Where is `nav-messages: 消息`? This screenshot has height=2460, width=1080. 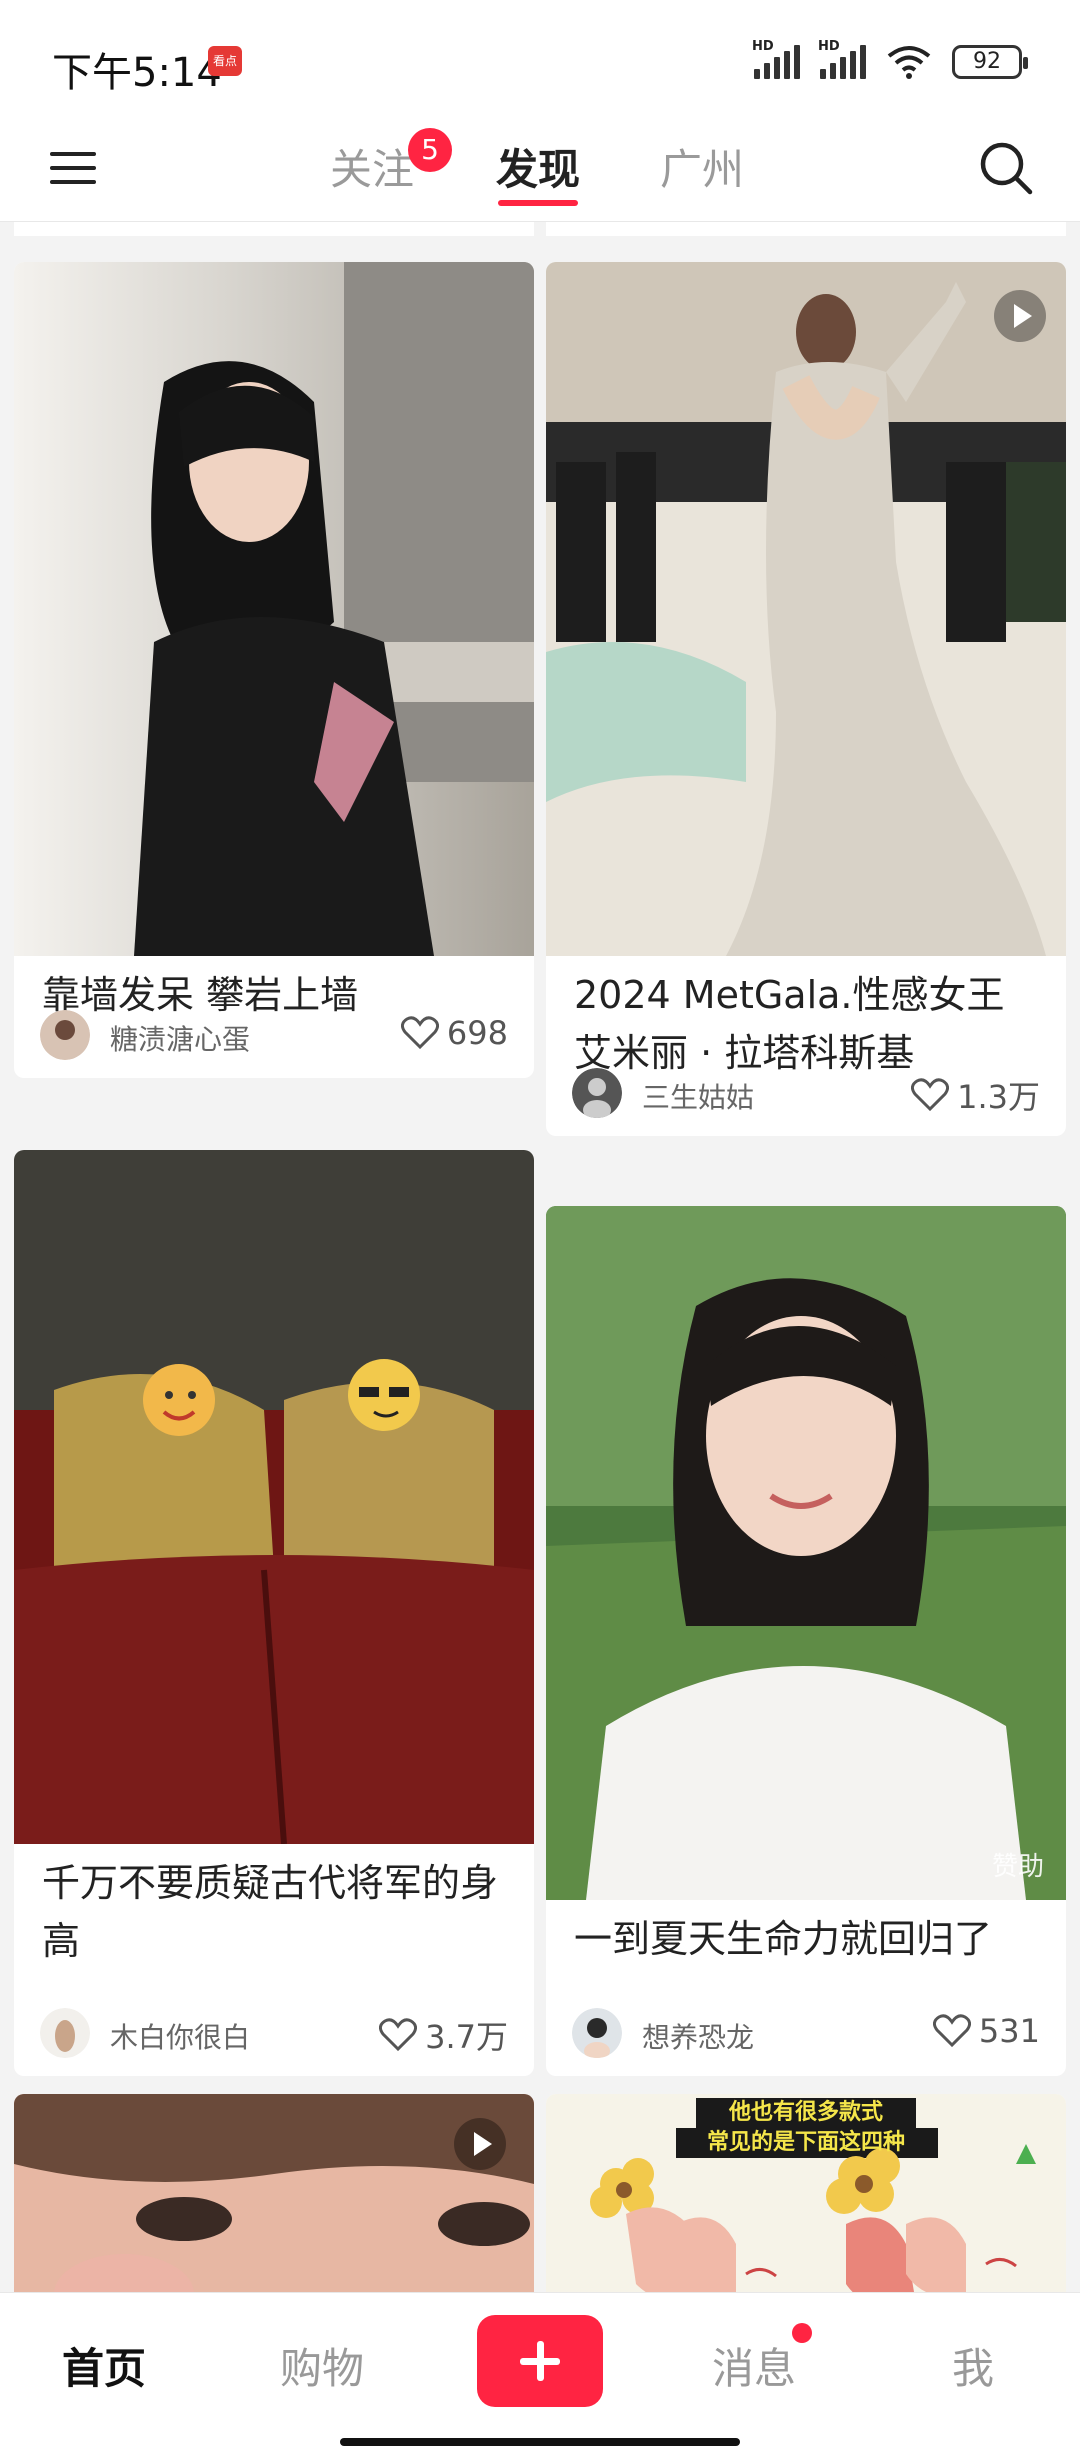
nav-messages: 消息 is located at coordinates (754, 2365).